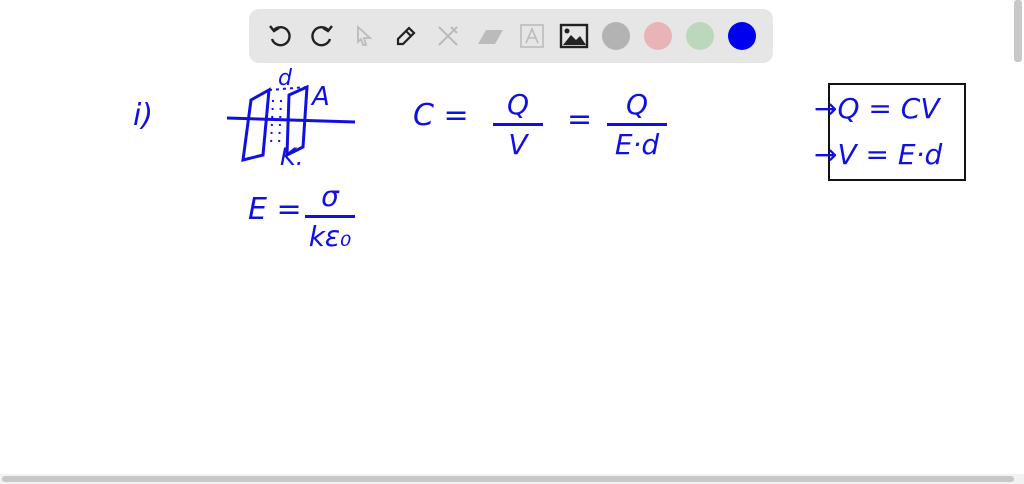 The image size is (1024, 484). I want to click on redo-icon, so click(322, 36).